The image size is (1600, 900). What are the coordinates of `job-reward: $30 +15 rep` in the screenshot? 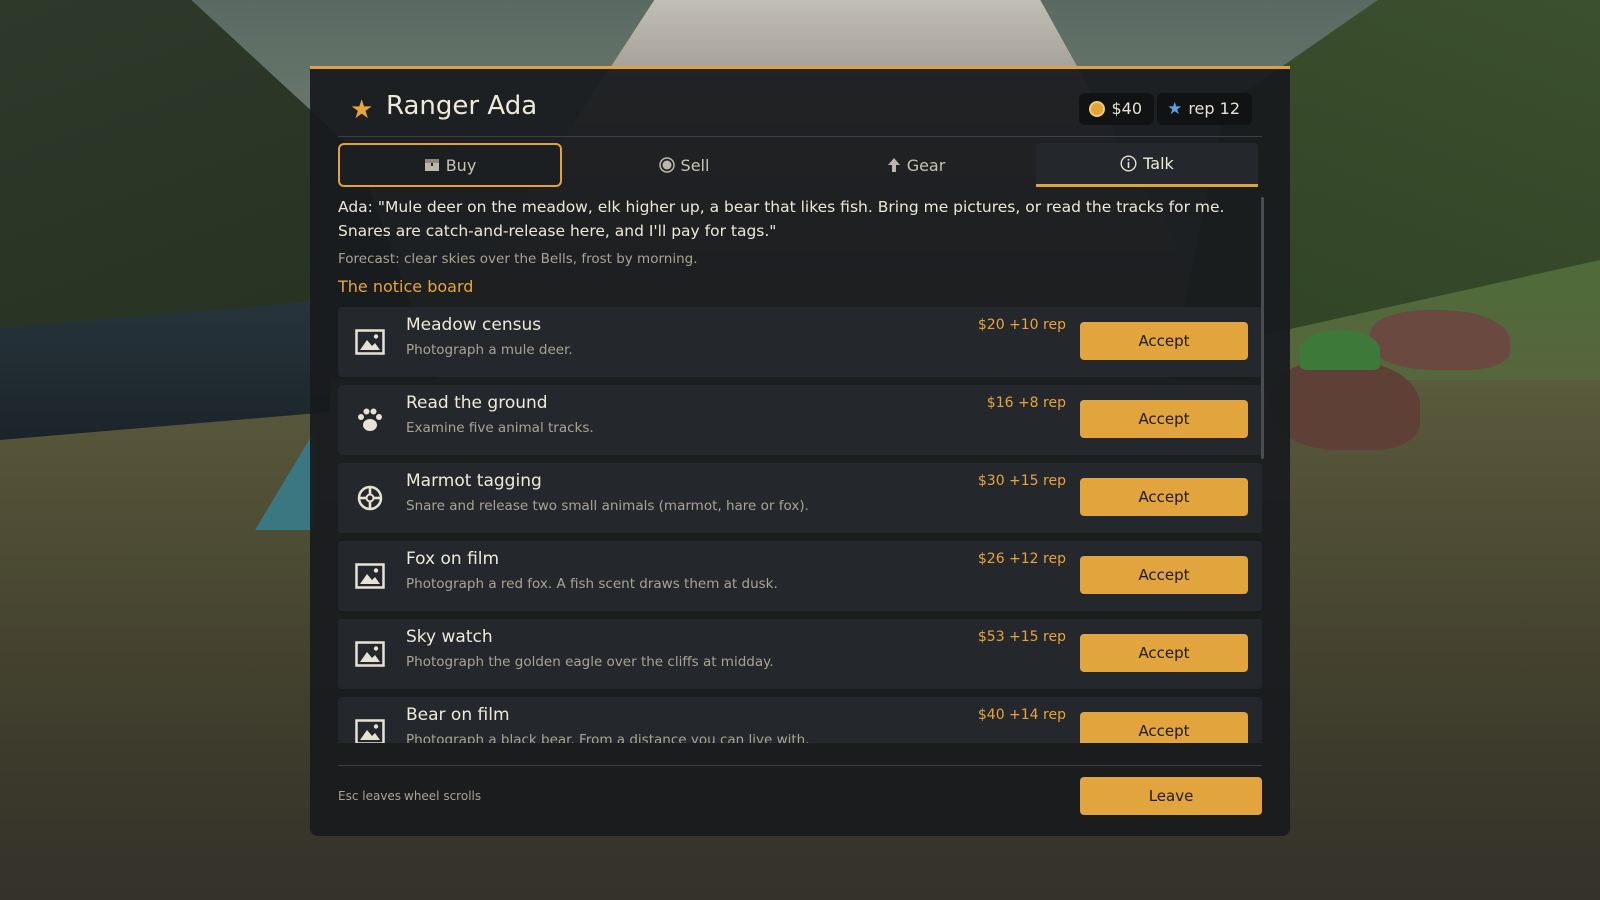 It's located at (1021, 481).